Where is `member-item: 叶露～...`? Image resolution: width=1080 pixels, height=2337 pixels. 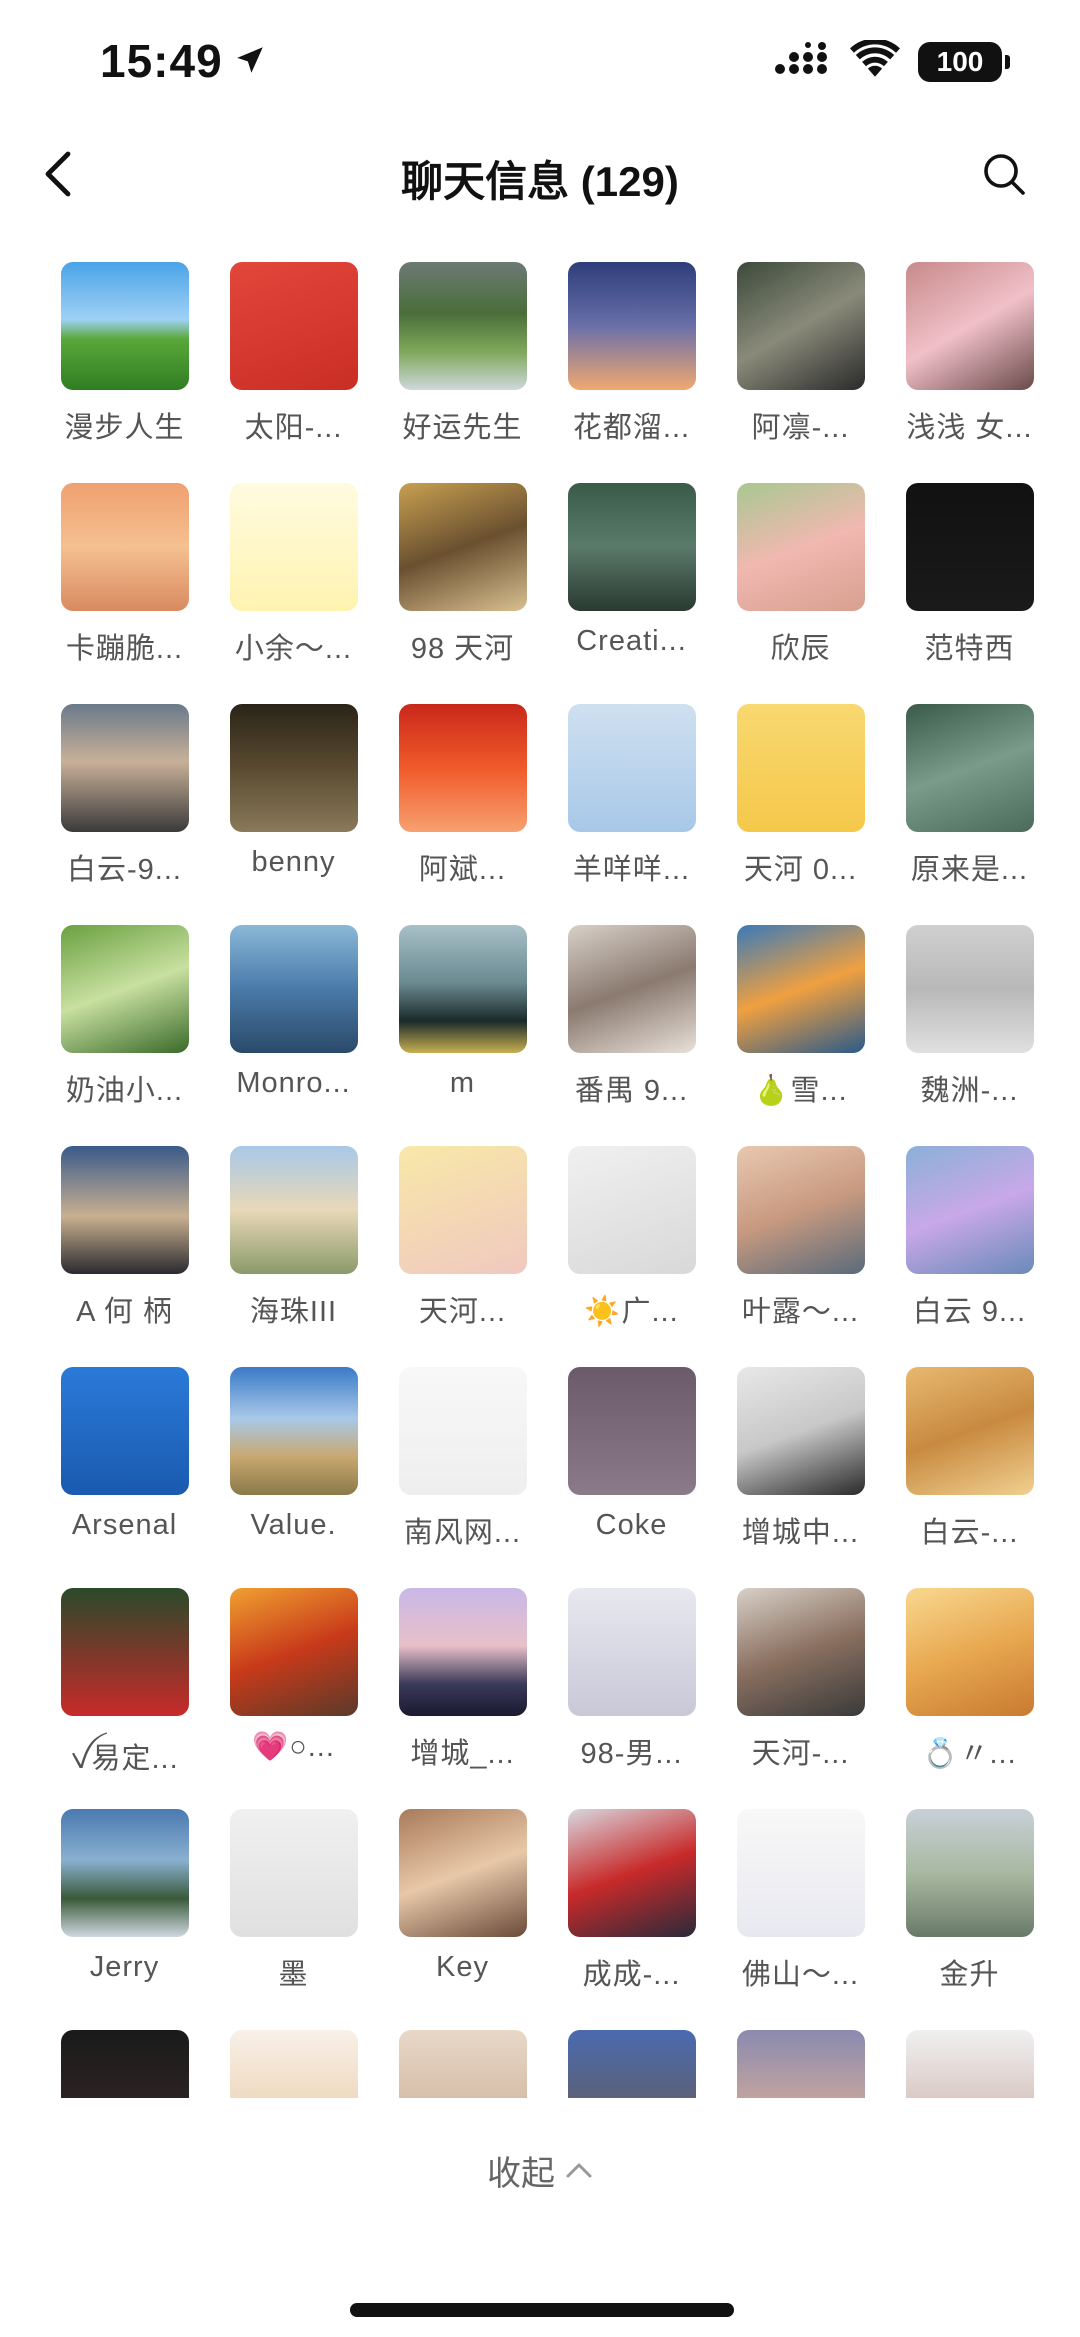
member-item: 叶露～... is located at coordinates (800, 1256).